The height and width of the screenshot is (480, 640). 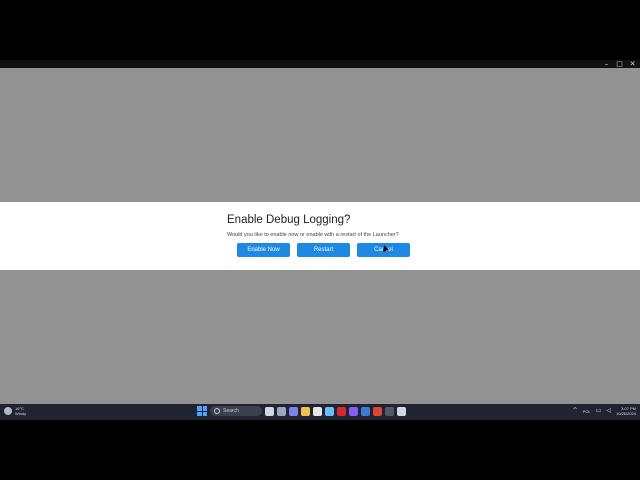 What do you see at coordinates (320, 30) in the screenshot?
I see `top-letterbox` at bounding box center [320, 30].